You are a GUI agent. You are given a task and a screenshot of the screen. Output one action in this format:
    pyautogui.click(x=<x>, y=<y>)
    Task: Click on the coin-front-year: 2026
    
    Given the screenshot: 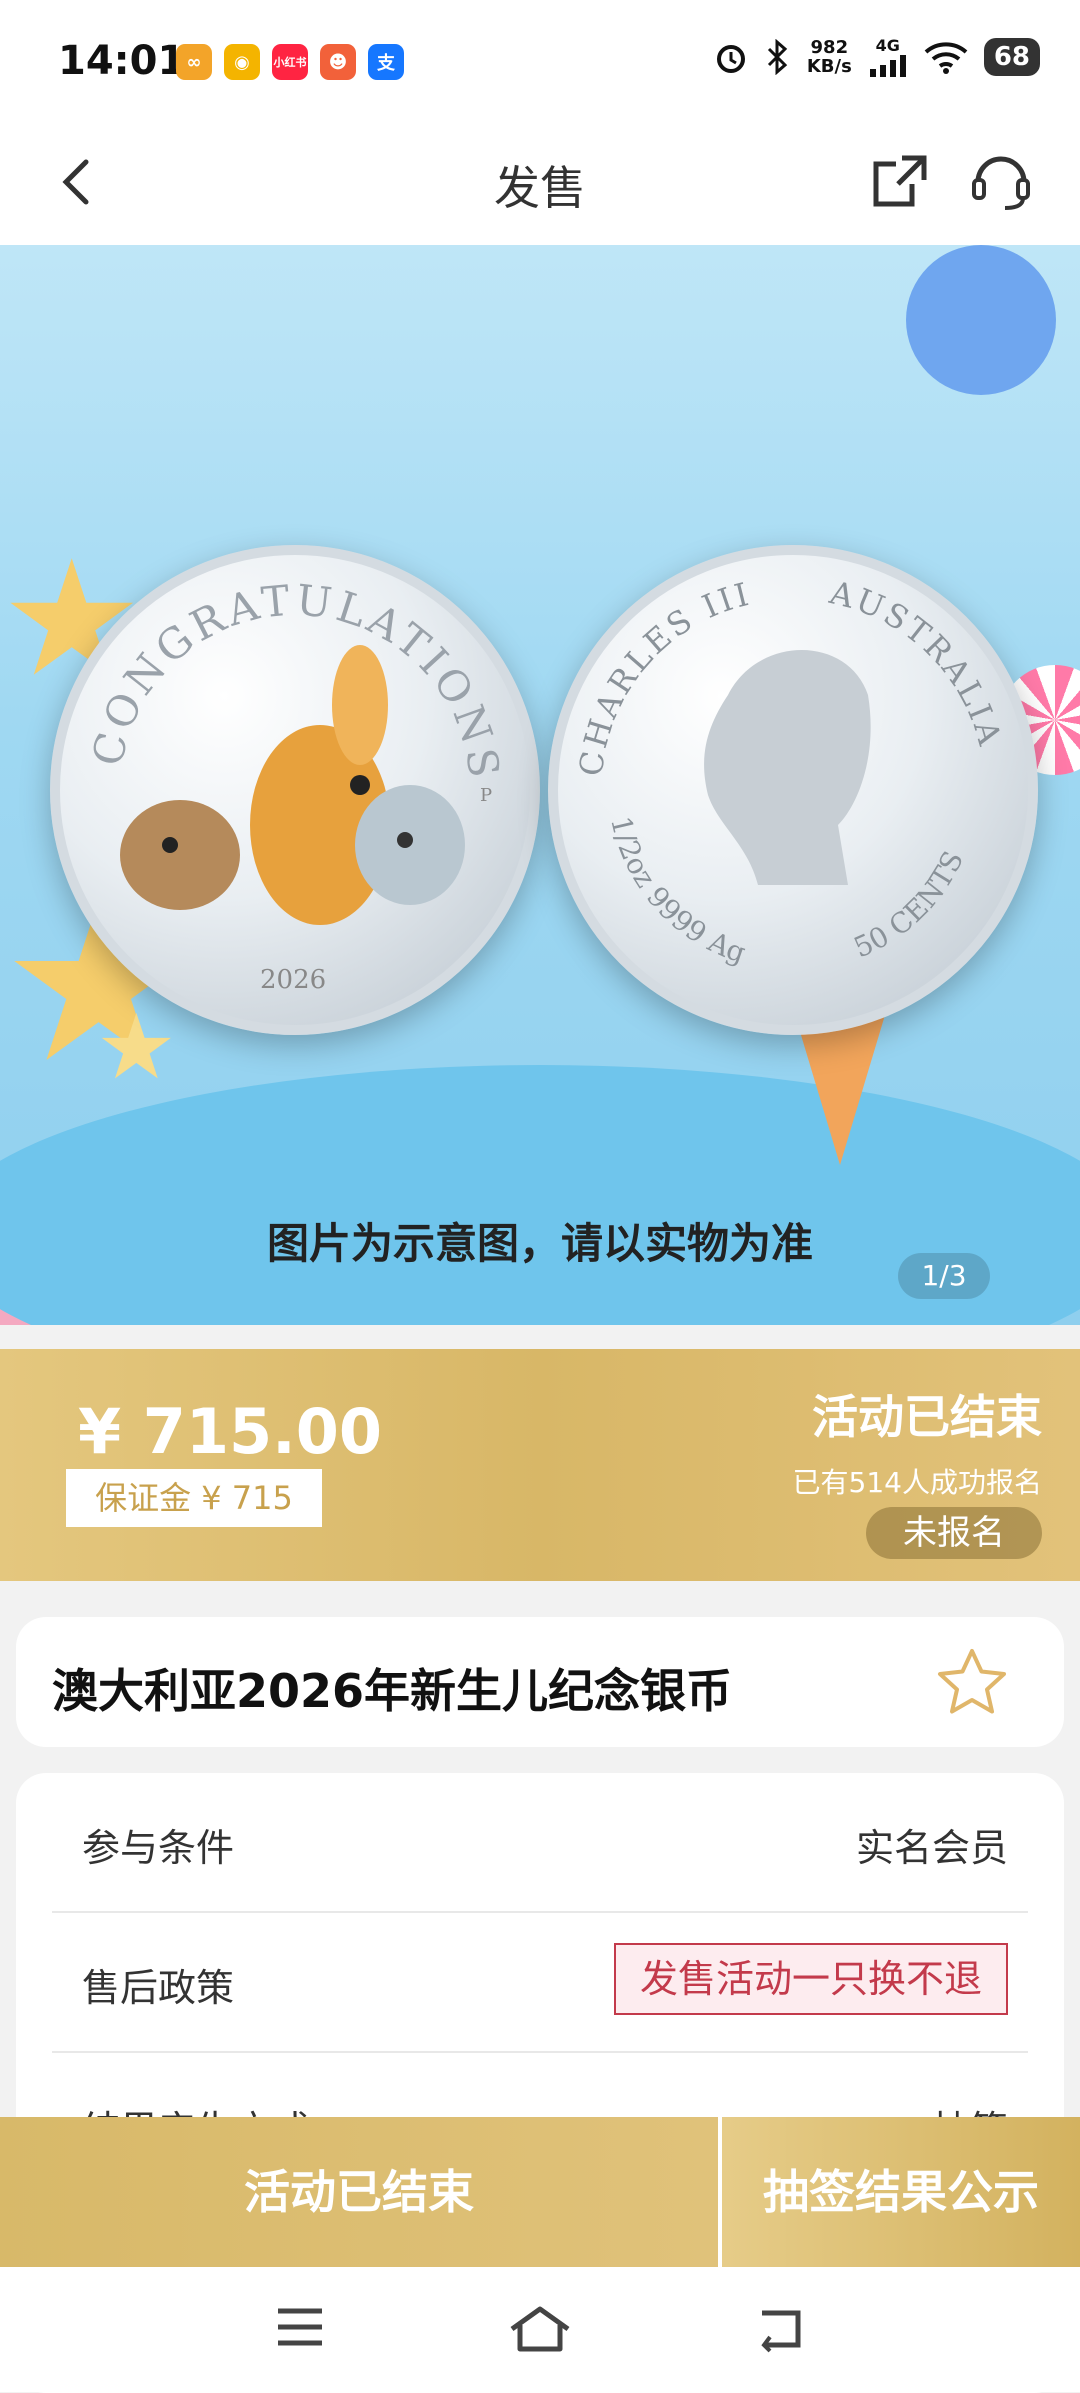 What is the action you would take?
    pyautogui.click(x=293, y=980)
    